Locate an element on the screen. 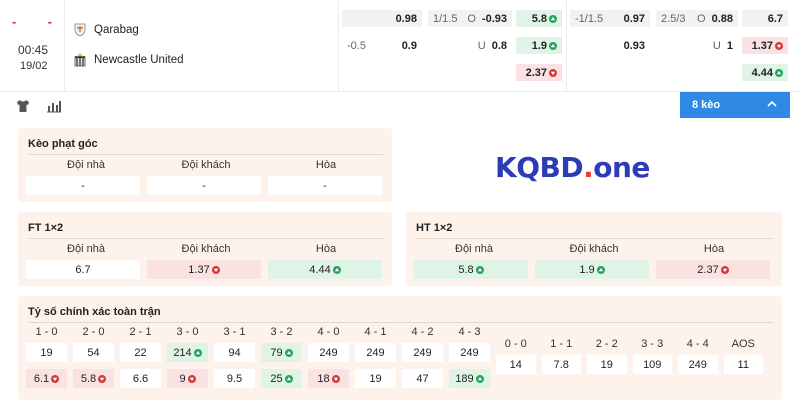 Image resolution: width=800 pixels, height=400 pixels. ht-hdp-home: -1/1.5 0.97 is located at coordinates (610, 18).